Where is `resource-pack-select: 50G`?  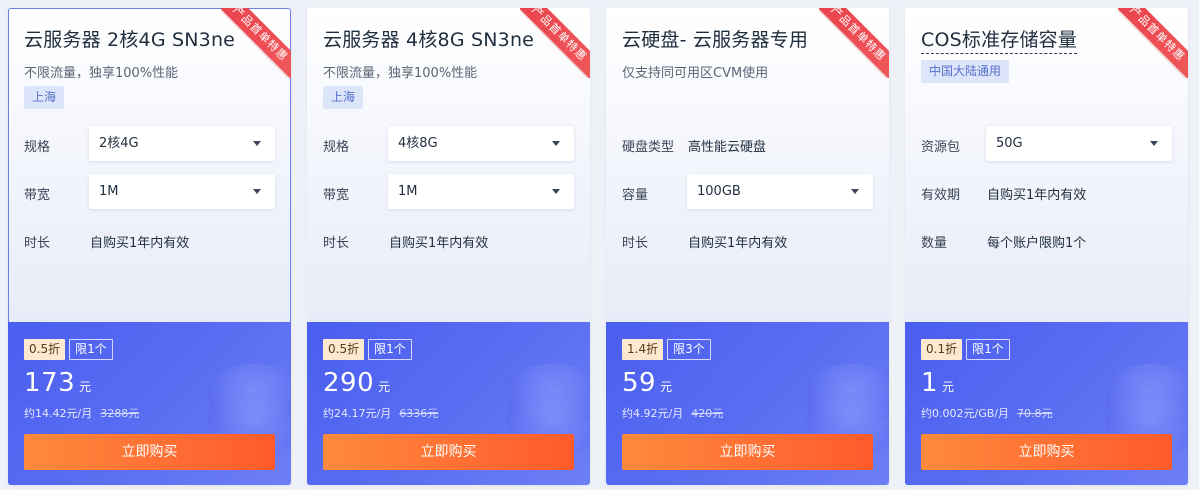 resource-pack-select: 50G is located at coordinates (1079, 143).